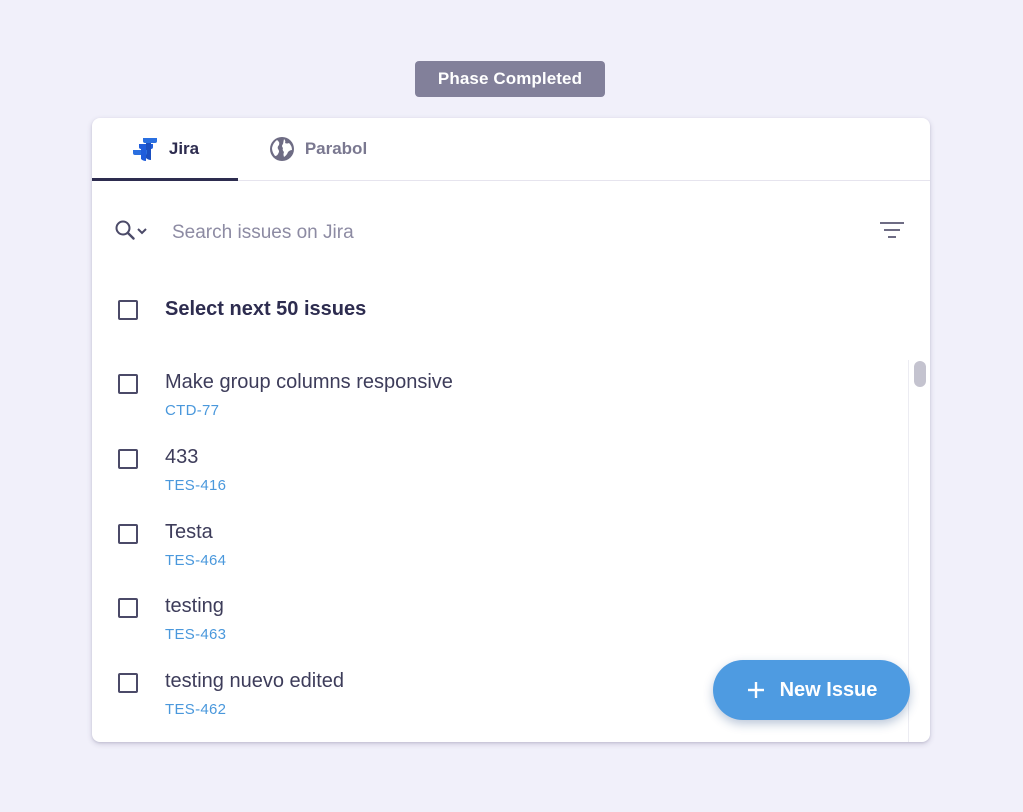 This screenshot has height=812, width=1023. I want to click on filter-icon, so click(892, 232).